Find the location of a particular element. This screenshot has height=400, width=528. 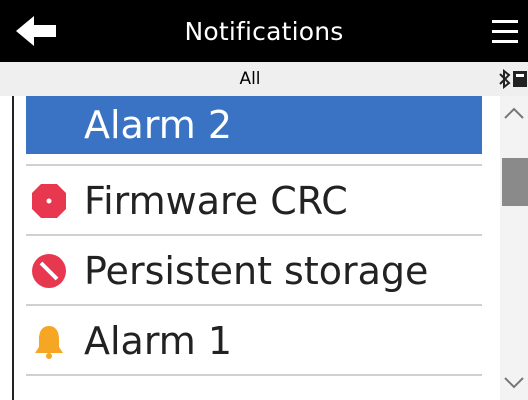

list-item-label: Alarm 1 is located at coordinates (158, 341).